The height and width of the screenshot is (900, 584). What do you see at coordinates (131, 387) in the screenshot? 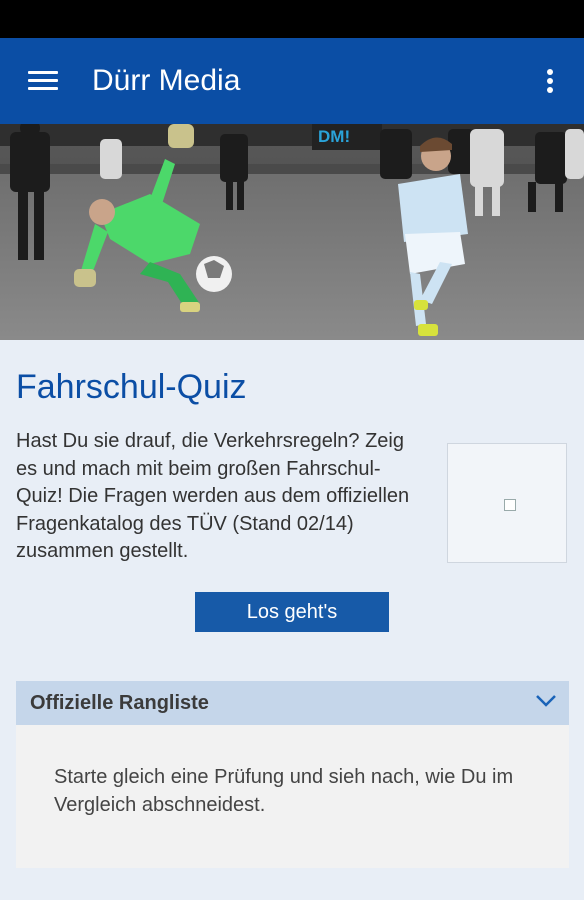
I see `quiz-title: Fahrschul-Quiz` at bounding box center [131, 387].